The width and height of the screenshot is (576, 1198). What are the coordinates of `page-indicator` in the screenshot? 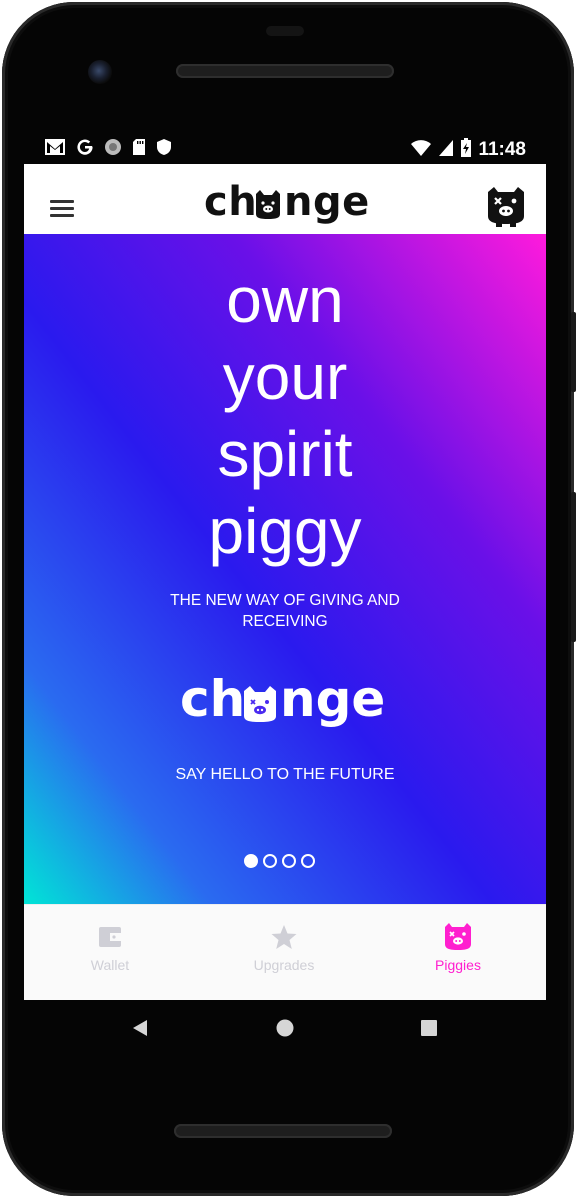 It's located at (279, 861).